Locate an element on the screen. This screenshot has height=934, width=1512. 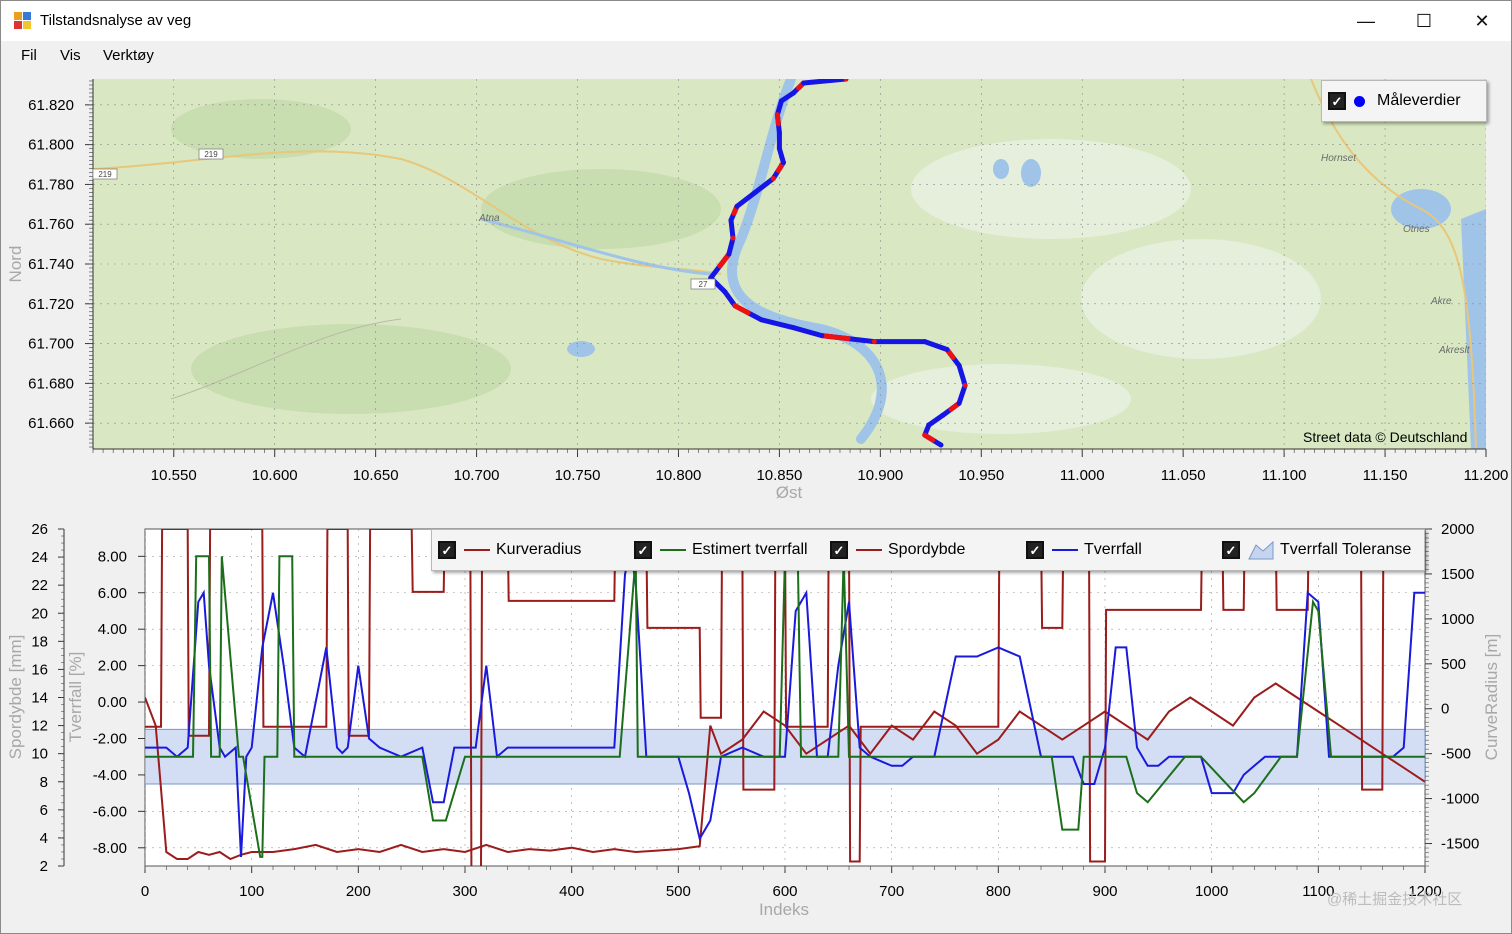
legend-item-spordybde: ✓ Spordybde is located at coordinates (897, 550).